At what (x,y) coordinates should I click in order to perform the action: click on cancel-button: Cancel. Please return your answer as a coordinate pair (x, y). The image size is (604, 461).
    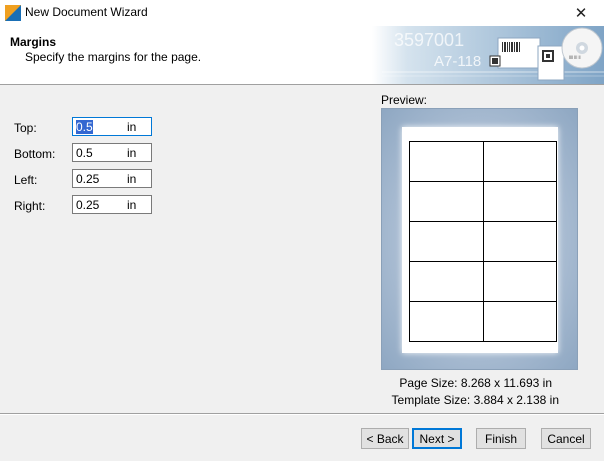
    Looking at the image, I should click on (566, 438).